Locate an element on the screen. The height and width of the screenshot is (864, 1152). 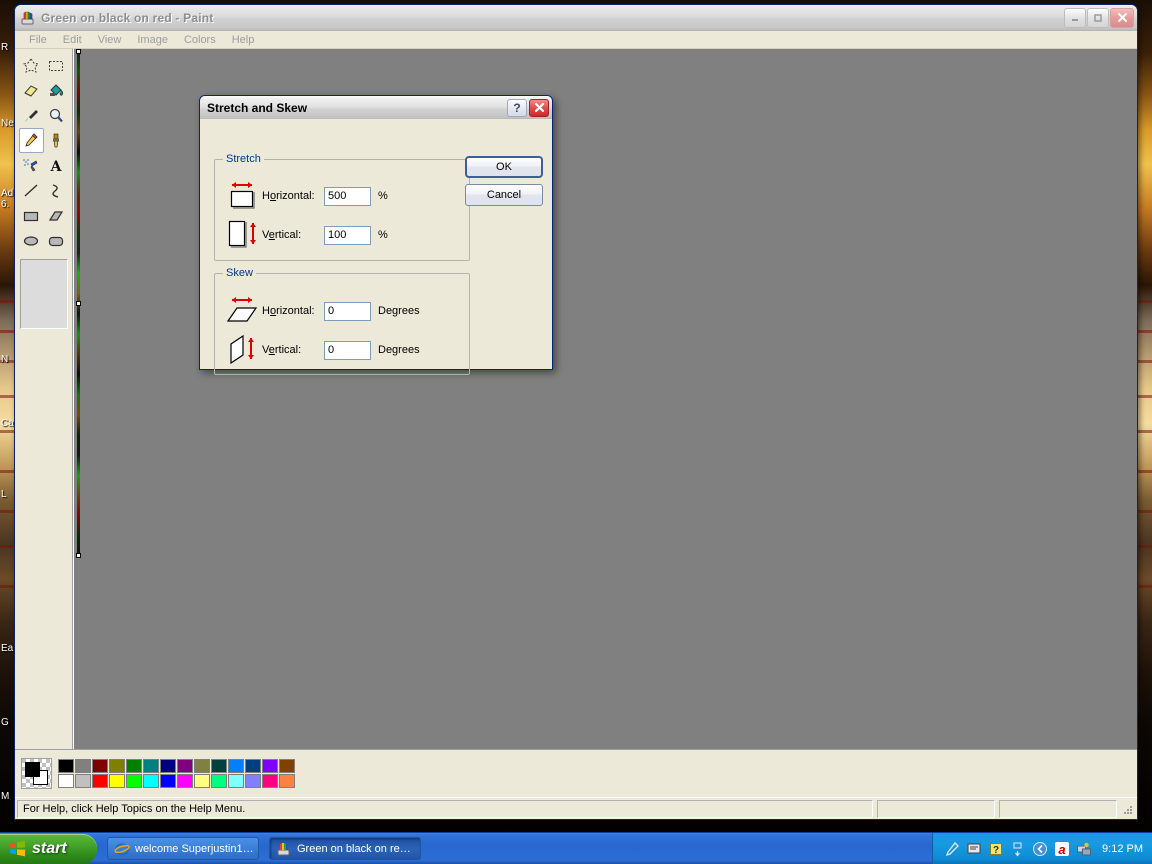
ellipse-tool is located at coordinates (31, 240).